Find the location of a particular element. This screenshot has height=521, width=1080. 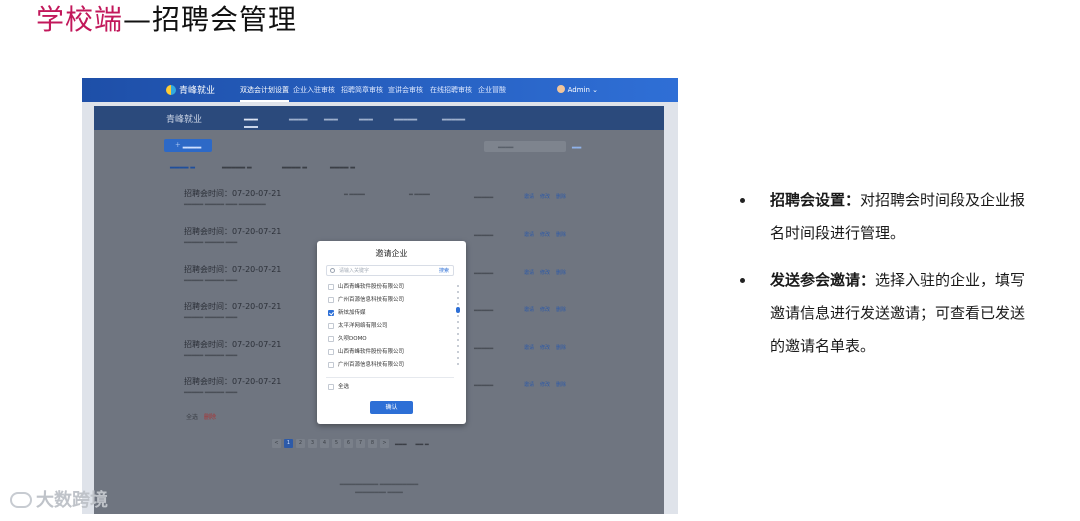

checkbox-checked is located at coordinates (331, 313).